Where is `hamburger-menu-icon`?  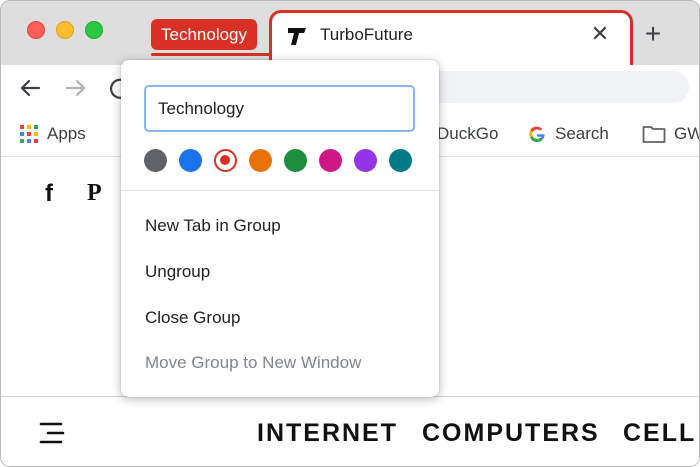
hamburger-menu-icon is located at coordinates (52, 433).